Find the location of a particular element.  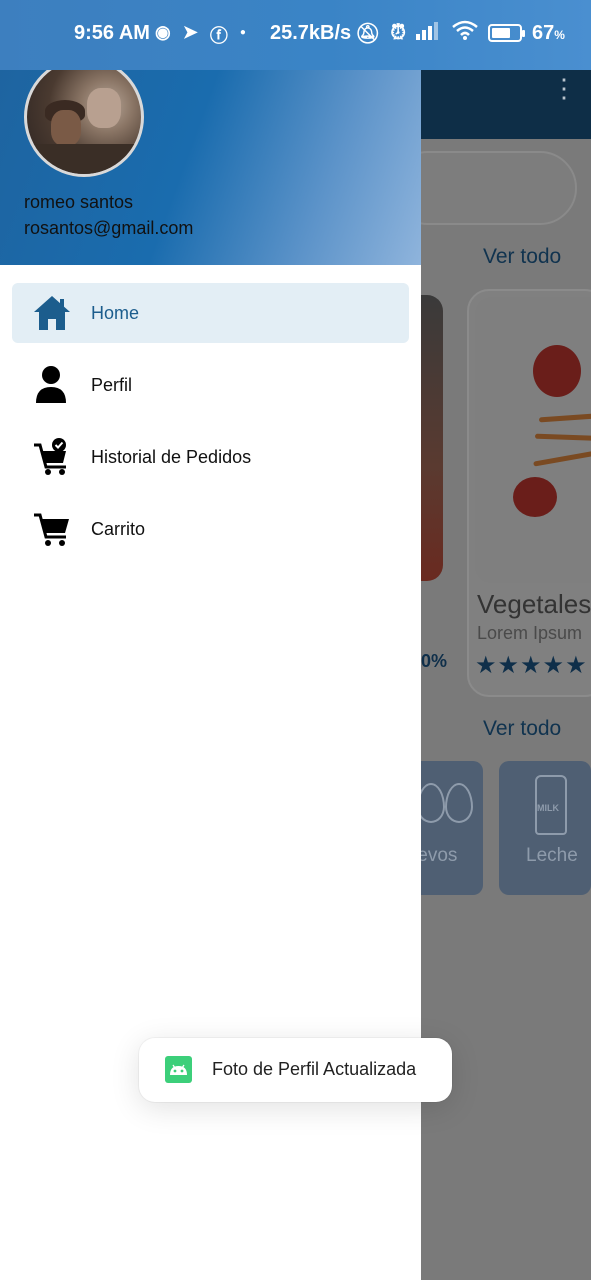

system-icons: 🔕︎ ⏰︎ 67% is located at coordinates (460, 33).